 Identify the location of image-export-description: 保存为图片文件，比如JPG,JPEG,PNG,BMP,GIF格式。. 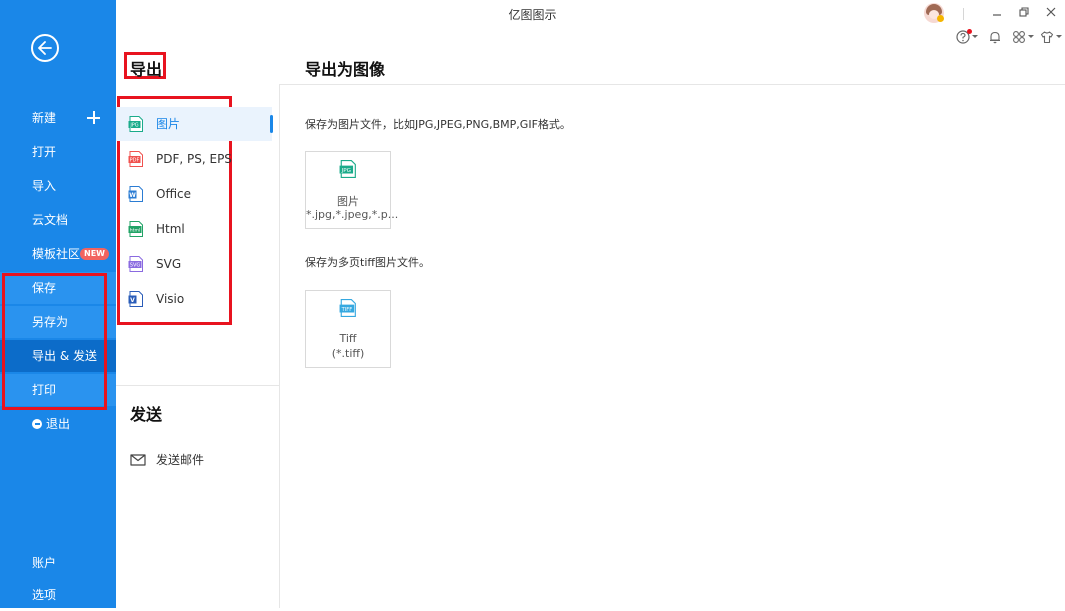
(438, 124).